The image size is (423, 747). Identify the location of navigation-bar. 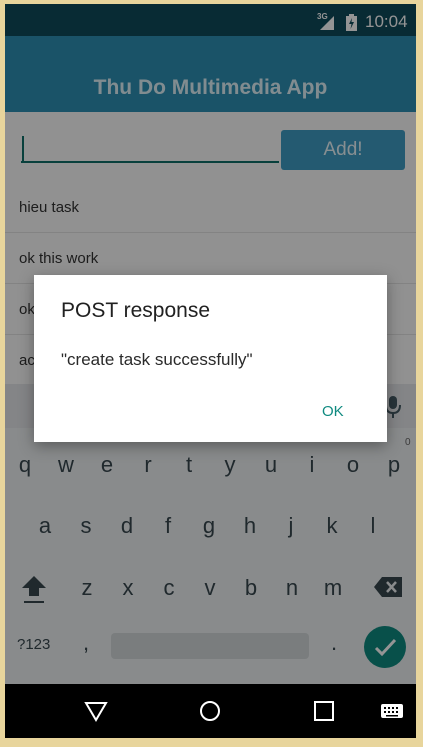
(210, 711).